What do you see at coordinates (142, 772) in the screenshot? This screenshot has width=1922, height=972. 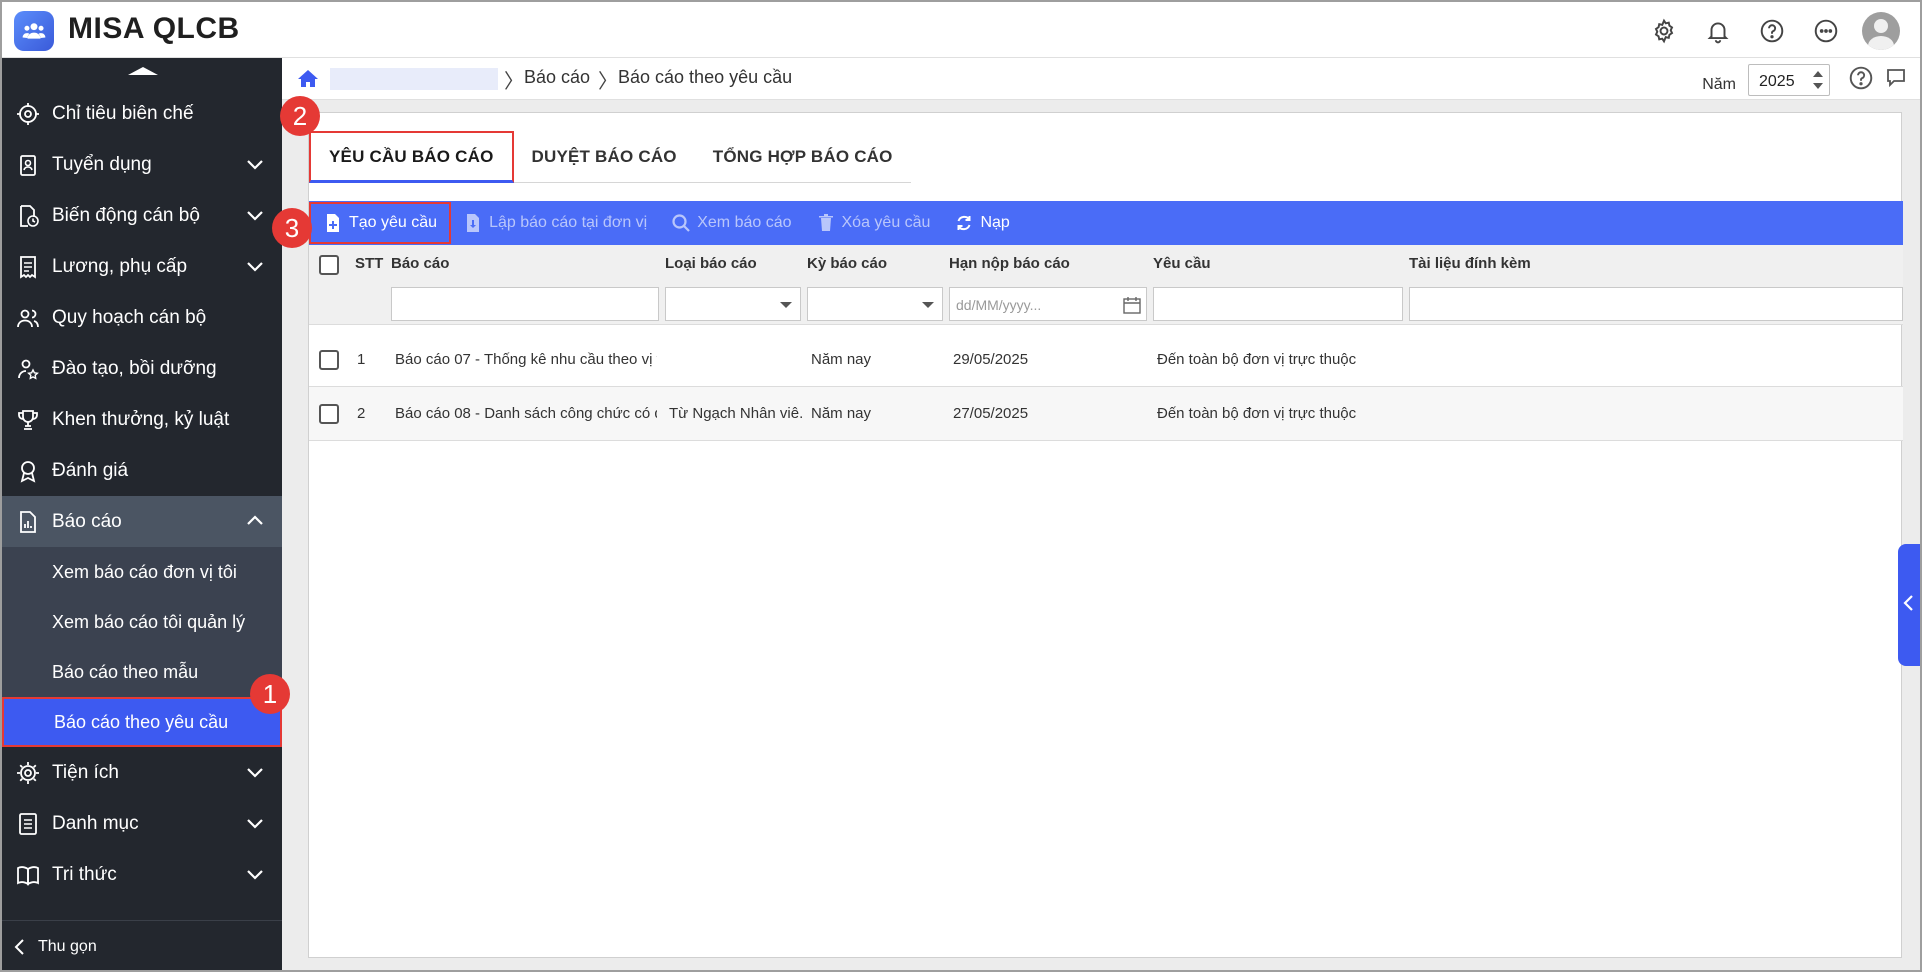 I see `sidebar-item-tien-ich: Tiện ích` at bounding box center [142, 772].